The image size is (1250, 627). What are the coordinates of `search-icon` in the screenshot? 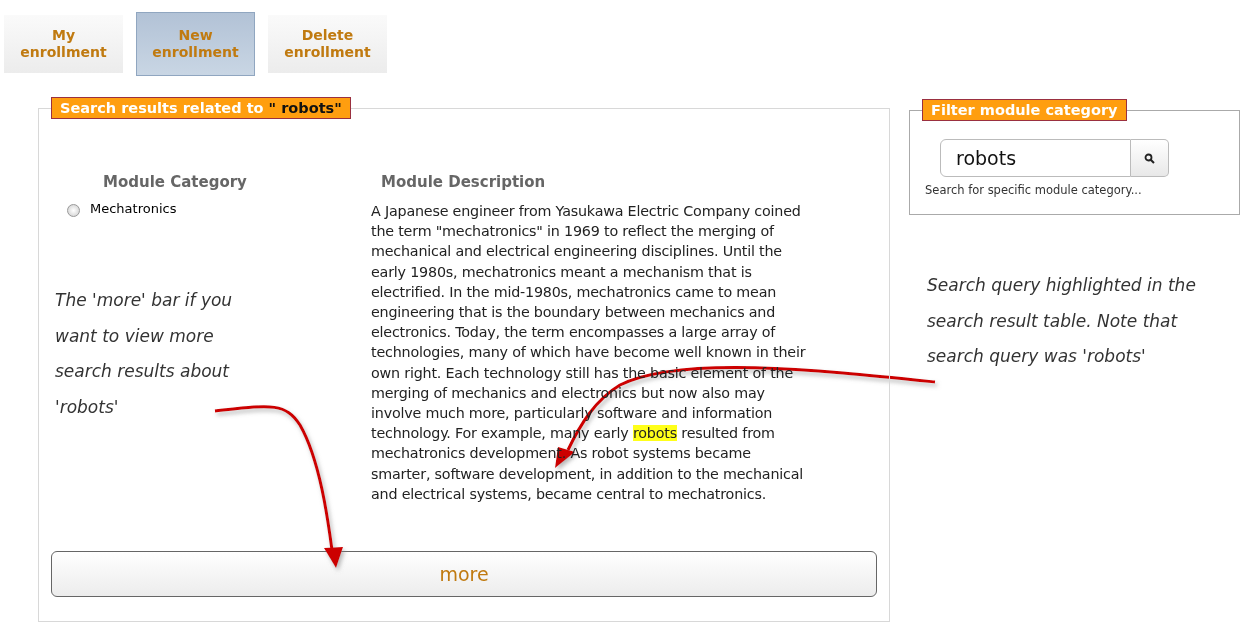 It's located at (1149, 158).